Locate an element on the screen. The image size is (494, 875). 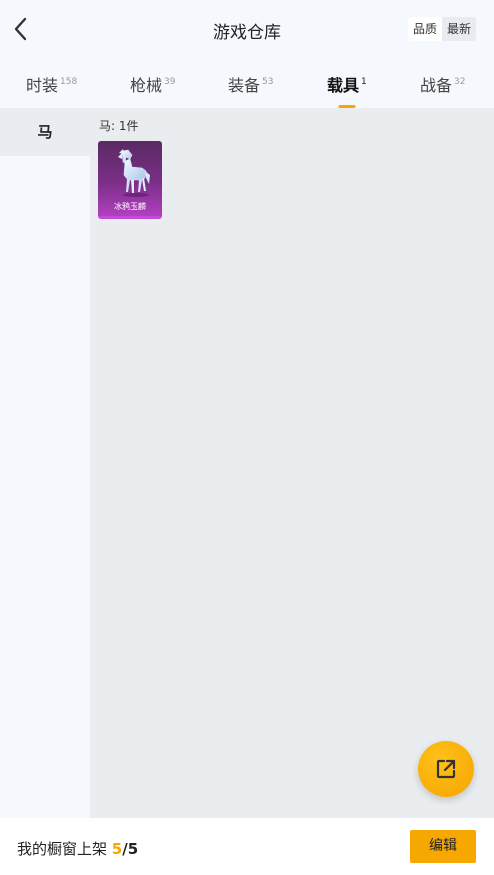
tab-count: 158 is located at coordinates (69, 82).